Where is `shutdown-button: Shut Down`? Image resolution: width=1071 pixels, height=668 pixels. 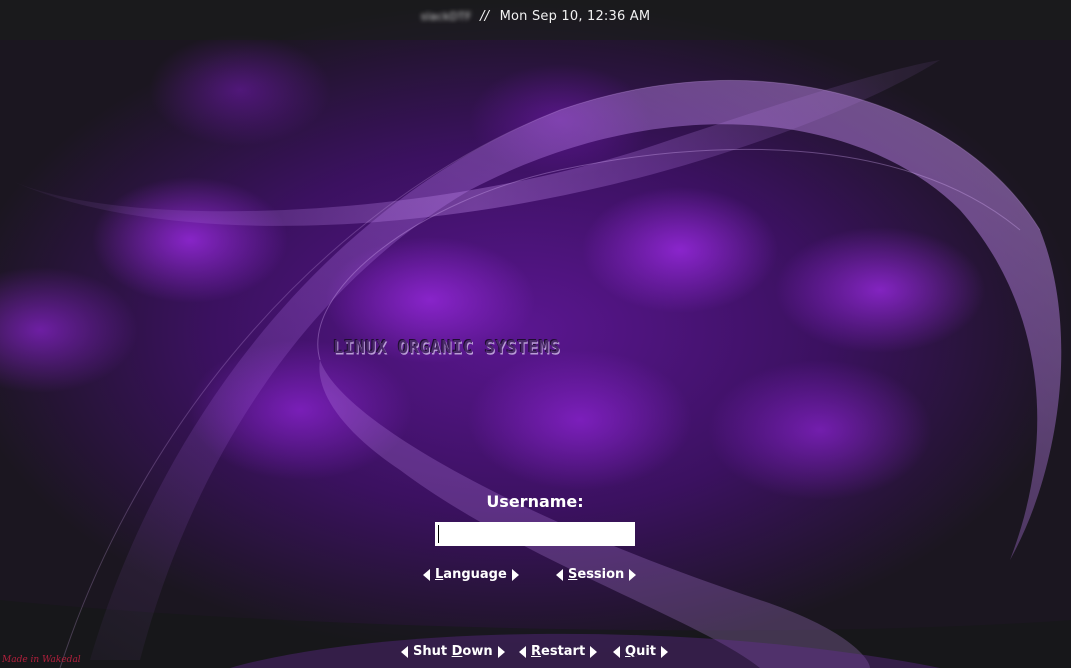 shutdown-button: Shut Down is located at coordinates (453, 651).